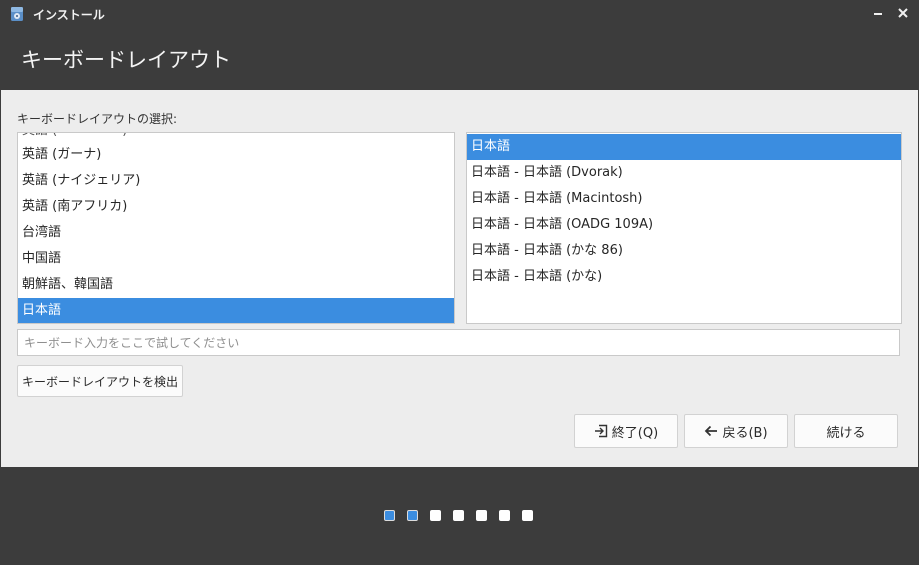  I want to click on quit-button: 終了(Q), so click(626, 431).